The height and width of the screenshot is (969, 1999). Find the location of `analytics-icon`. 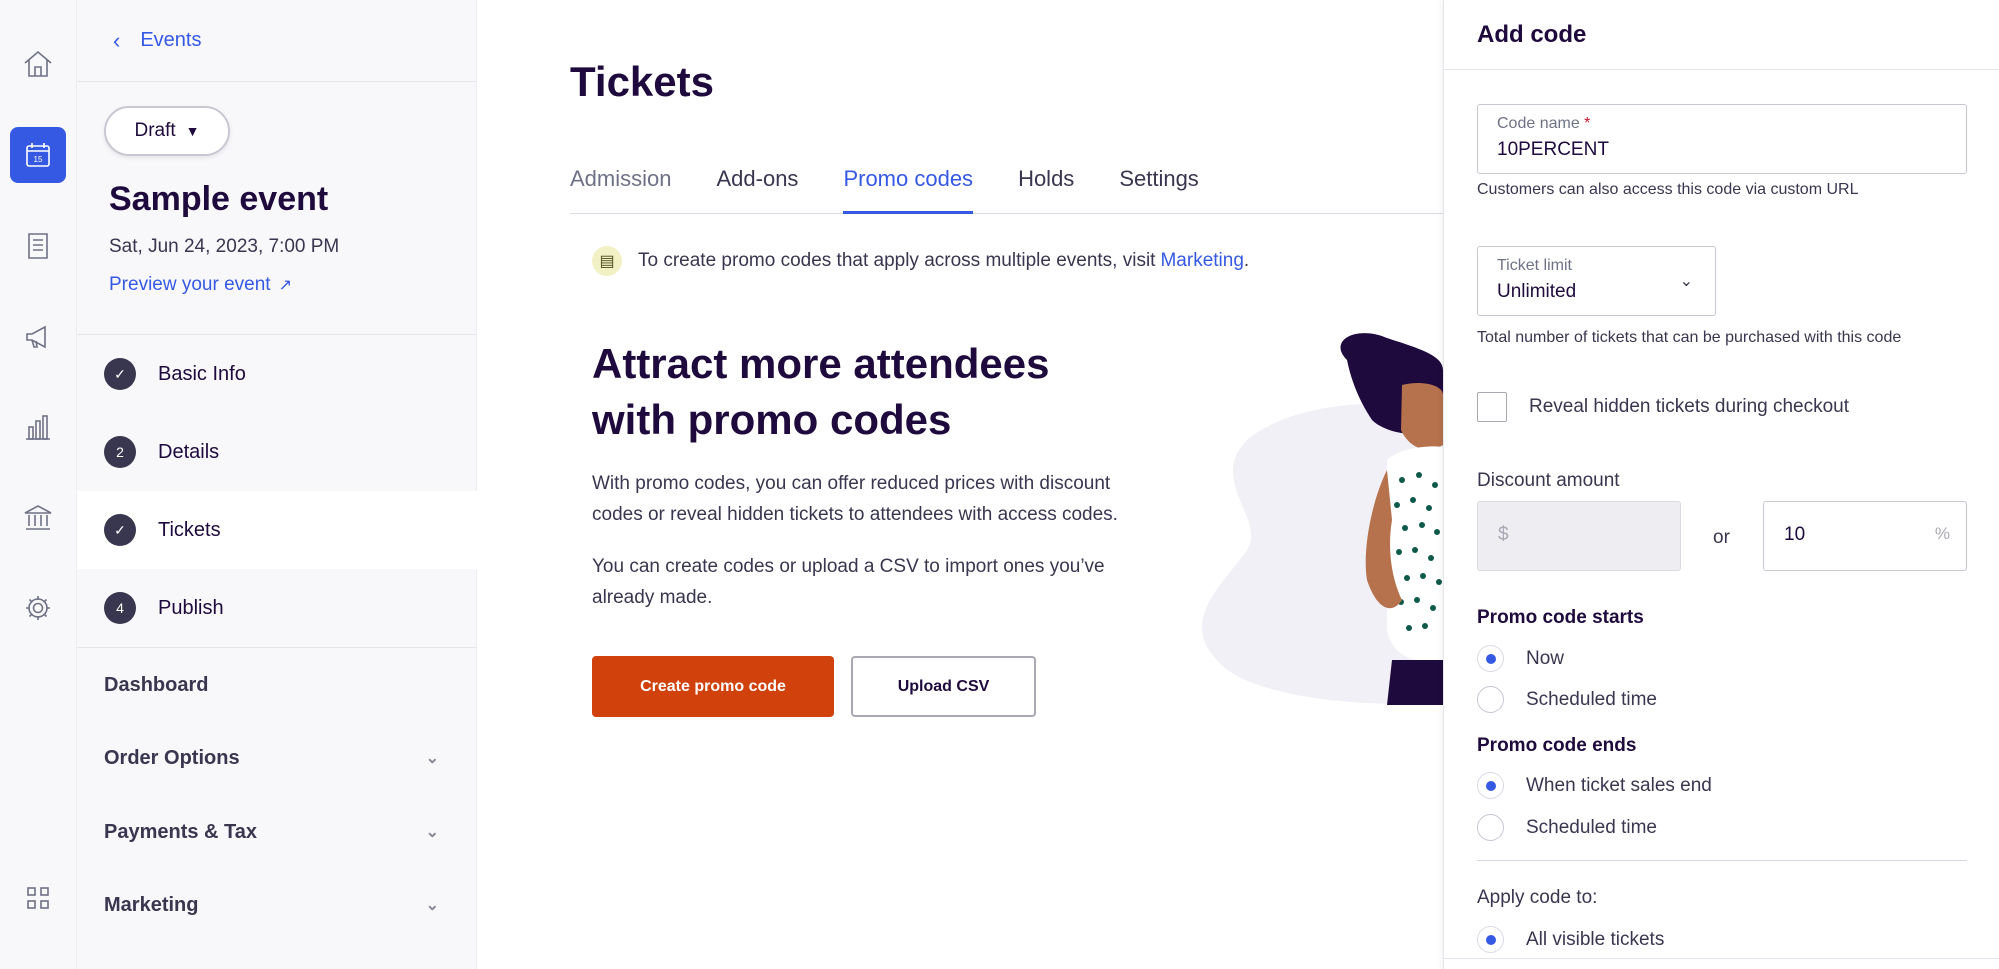

analytics-icon is located at coordinates (38, 427).